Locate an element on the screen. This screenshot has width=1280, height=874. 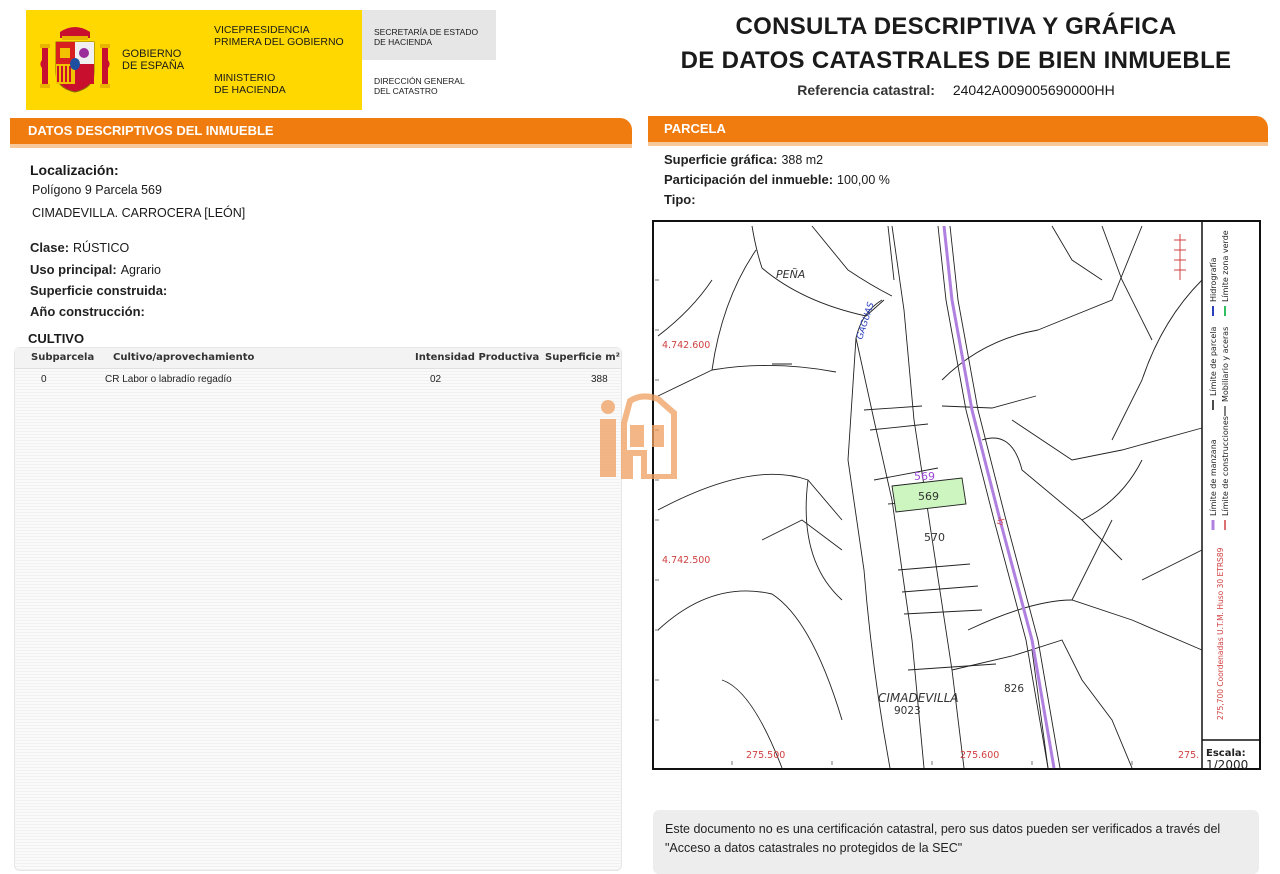
participacion-label: Participación del inmueble: is located at coordinates (749, 179).